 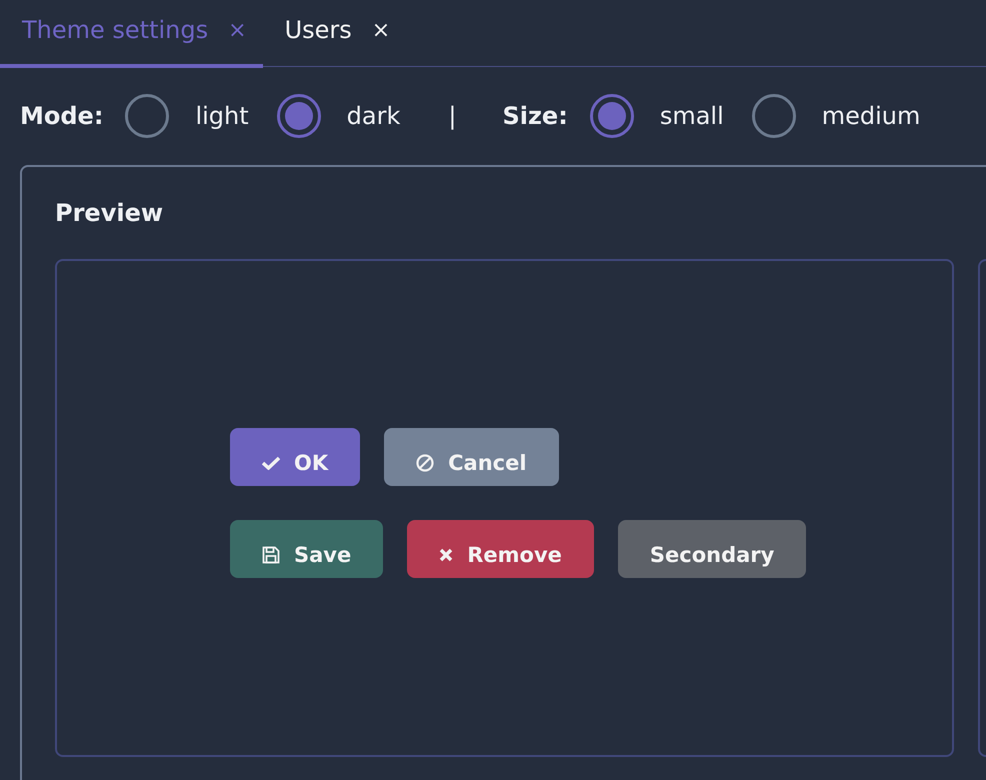 I want to click on option-label: Mode:, so click(x=62, y=116).